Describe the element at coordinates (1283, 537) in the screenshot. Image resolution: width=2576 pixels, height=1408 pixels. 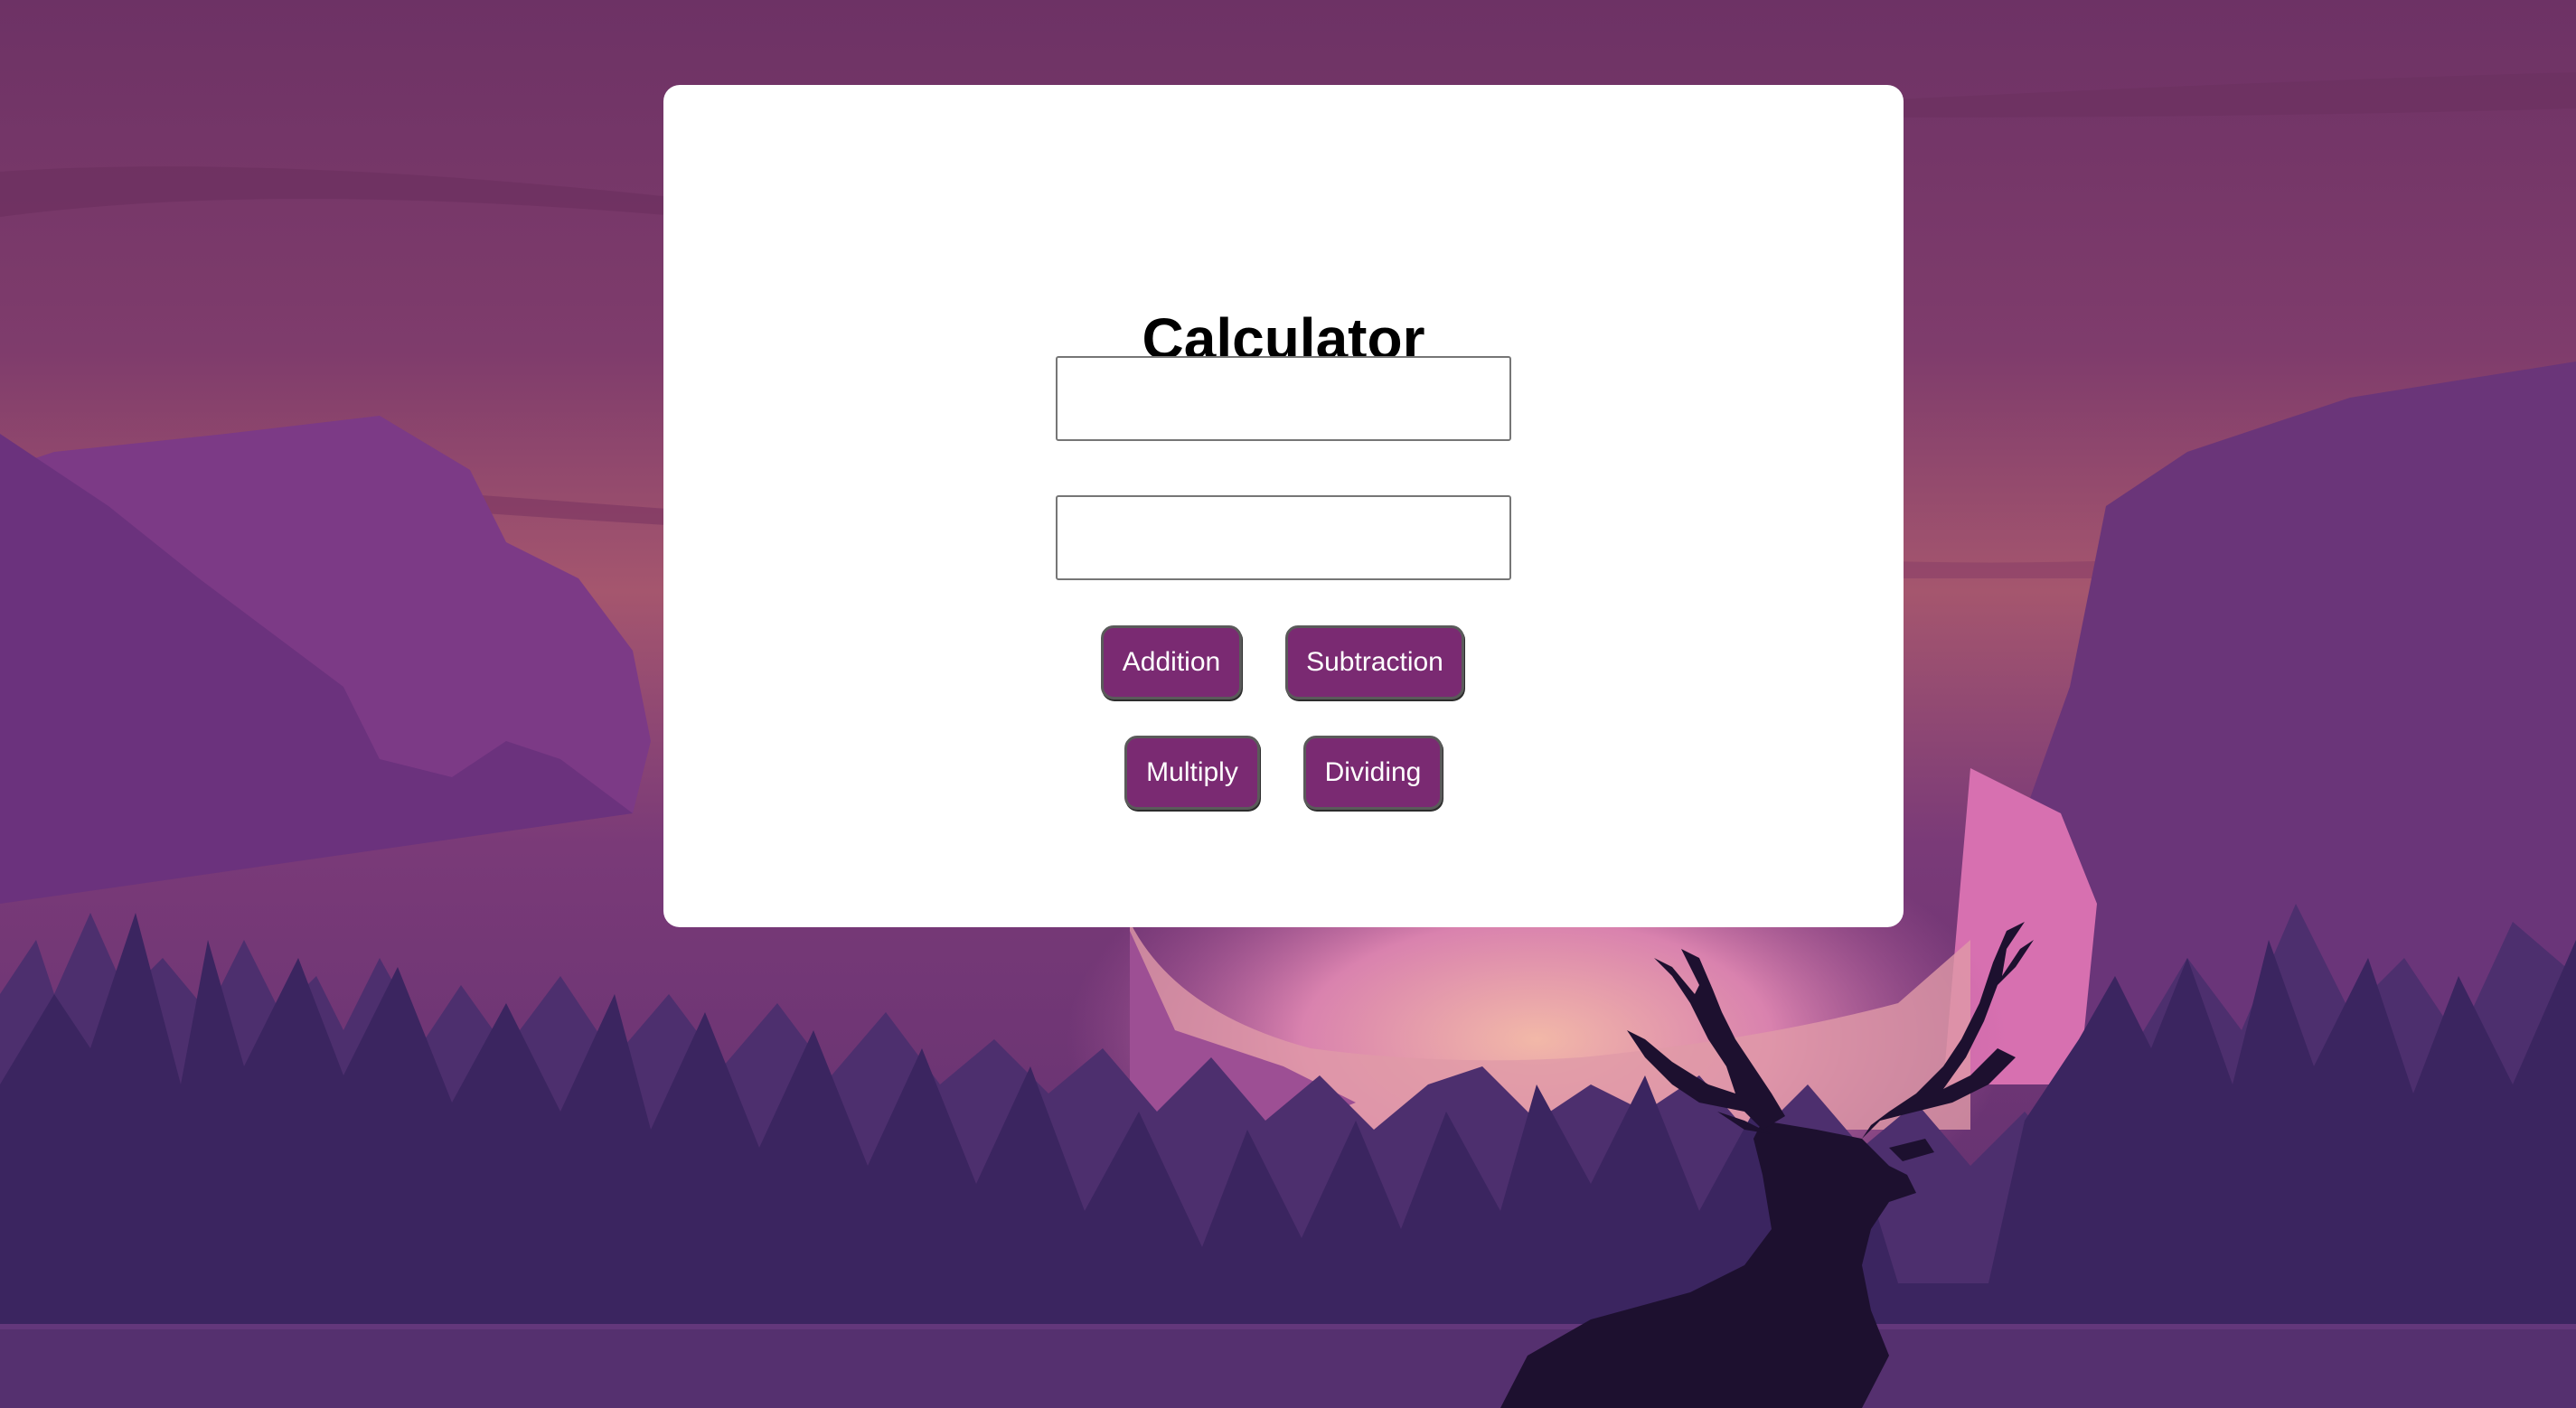
I see `second-number-input` at that location.